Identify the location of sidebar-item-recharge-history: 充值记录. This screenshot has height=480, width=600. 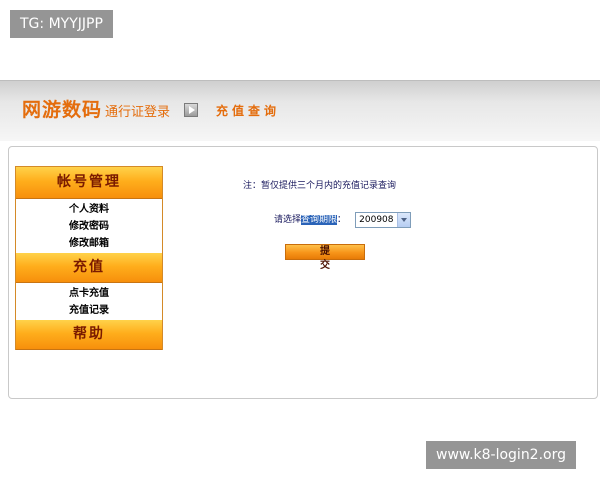
(89, 310).